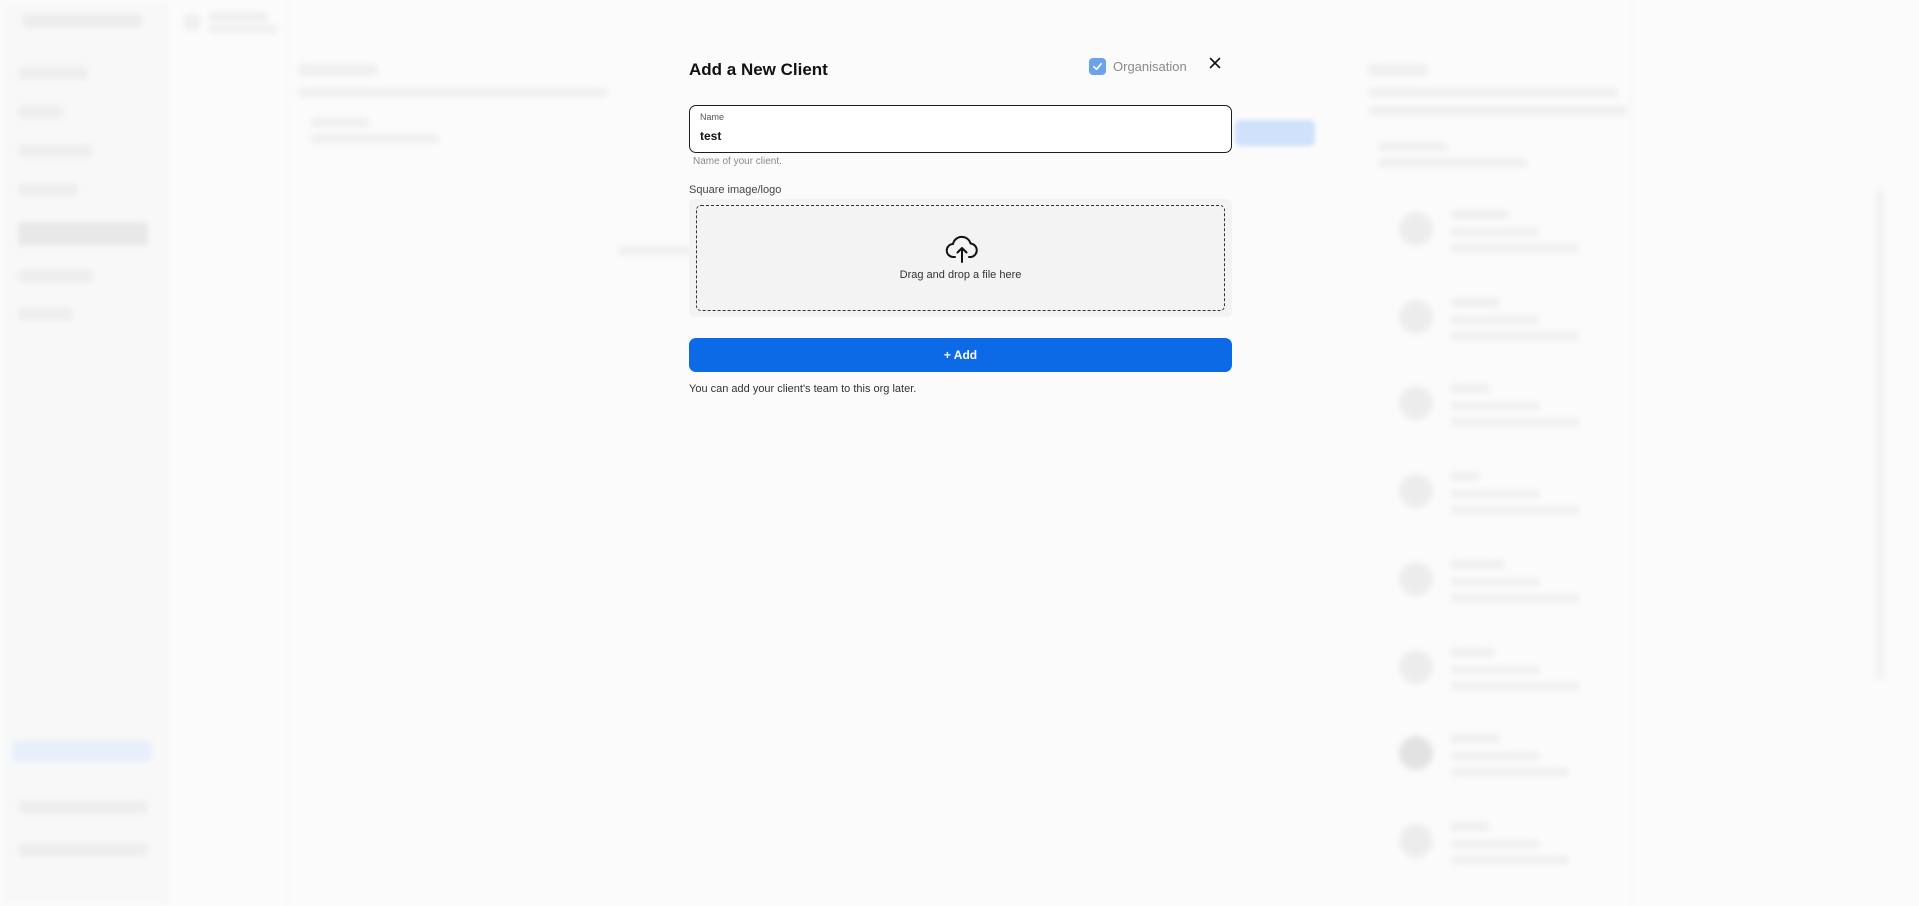 This screenshot has width=1919, height=906. Describe the element at coordinates (82, 751) in the screenshot. I see `background-upgrade-bar` at that location.